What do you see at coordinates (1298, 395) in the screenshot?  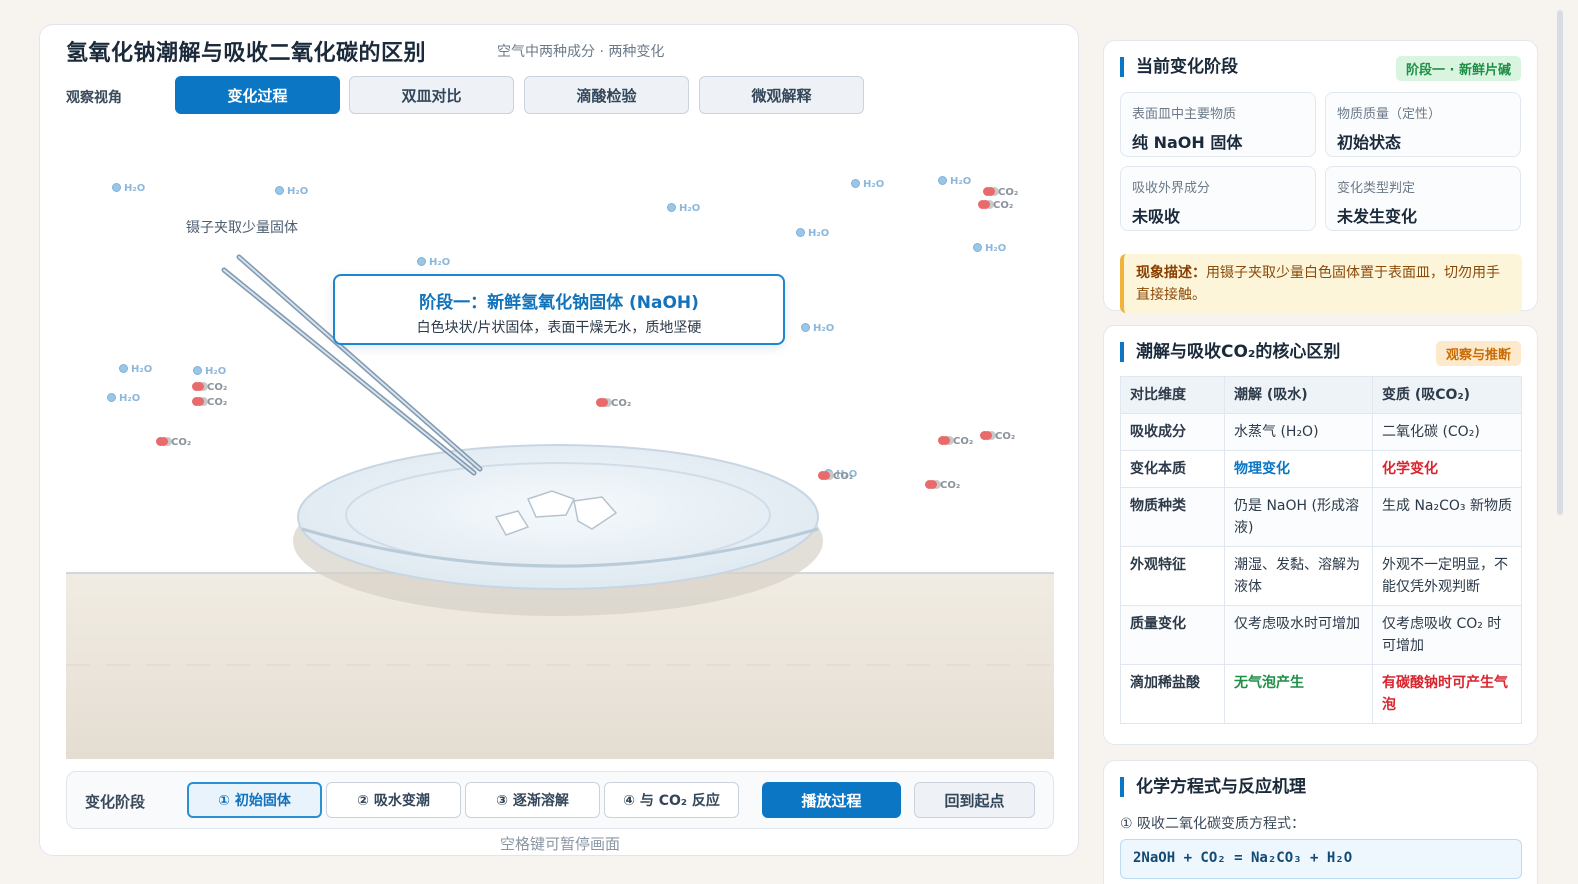 I see `table-header: 潮解 (吸水)` at bounding box center [1298, 395].